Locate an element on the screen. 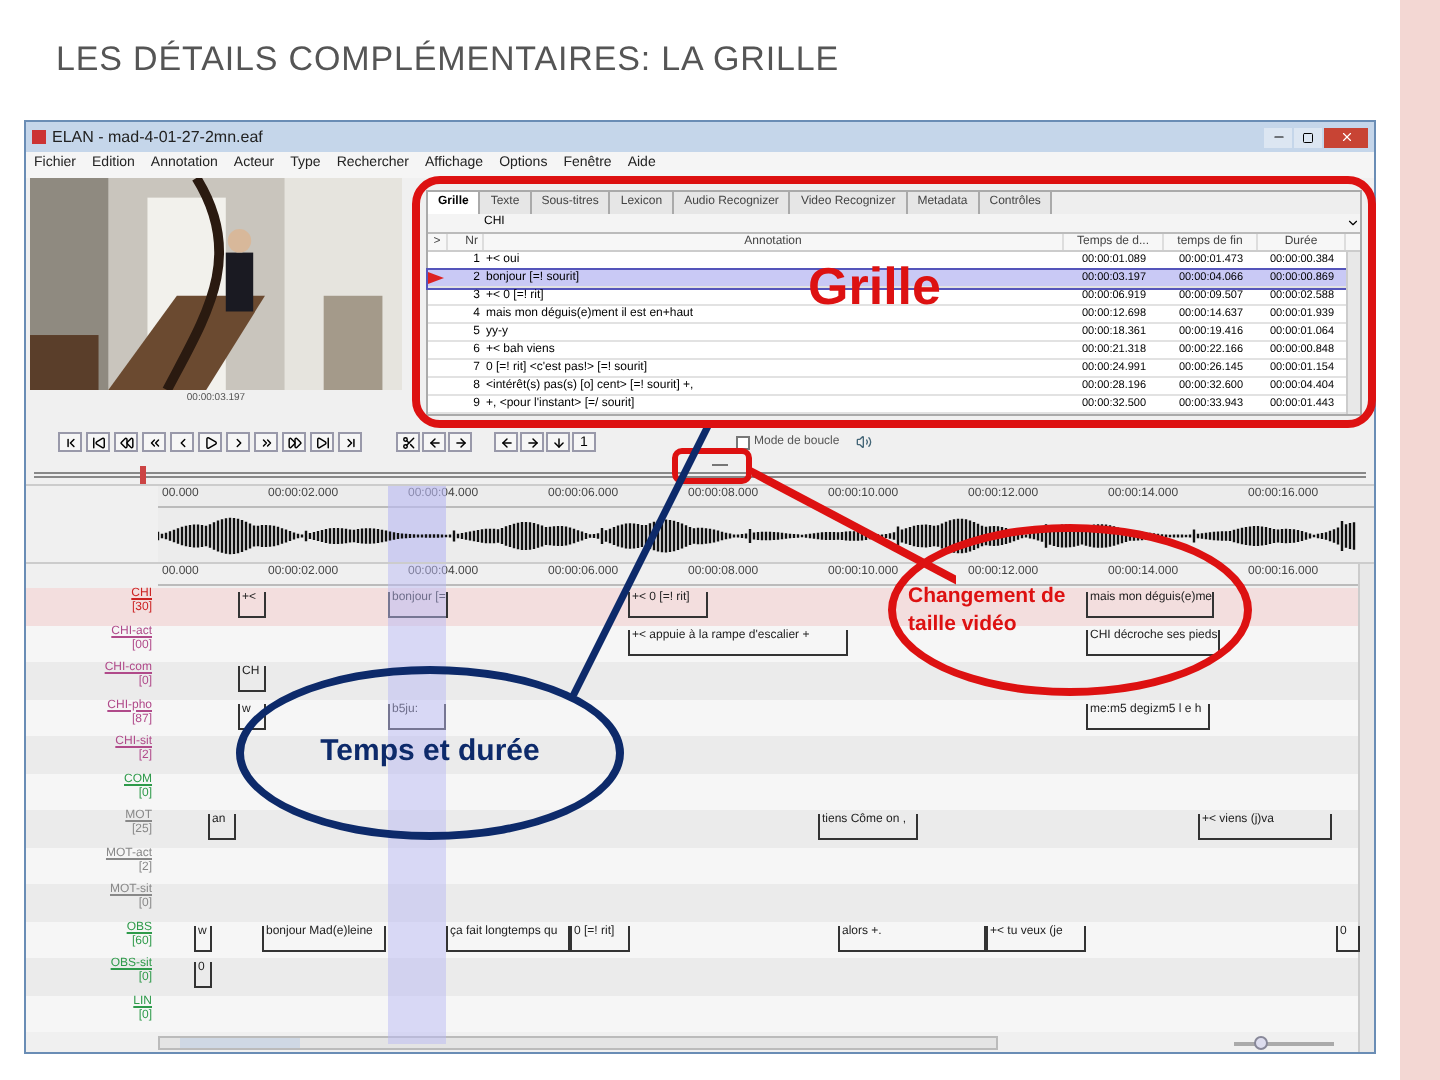 This screenshot has width=1440, height=1080. skip-forward-icon is located at coordinates (322, 442).